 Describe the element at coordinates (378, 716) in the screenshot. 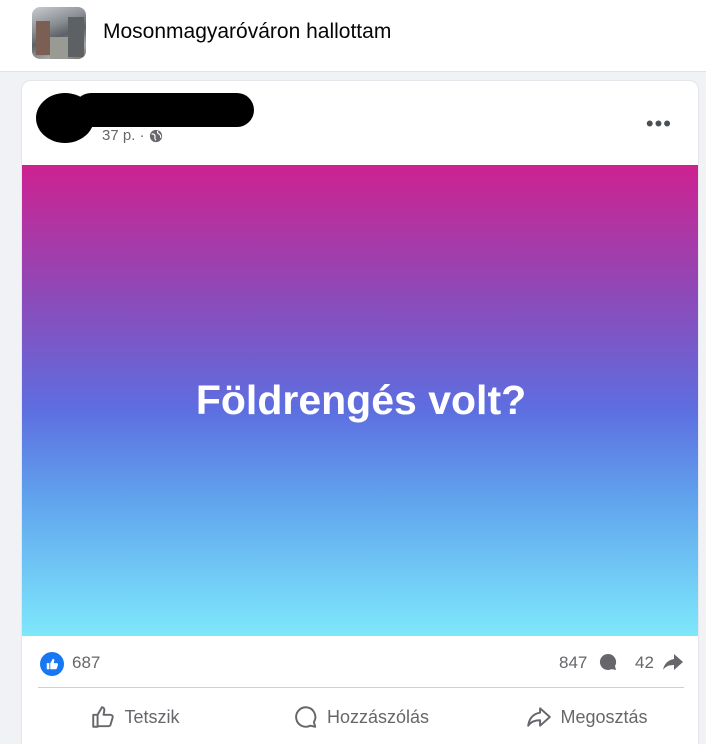

I see `comment-button-label: Hozzászólás` at that location.